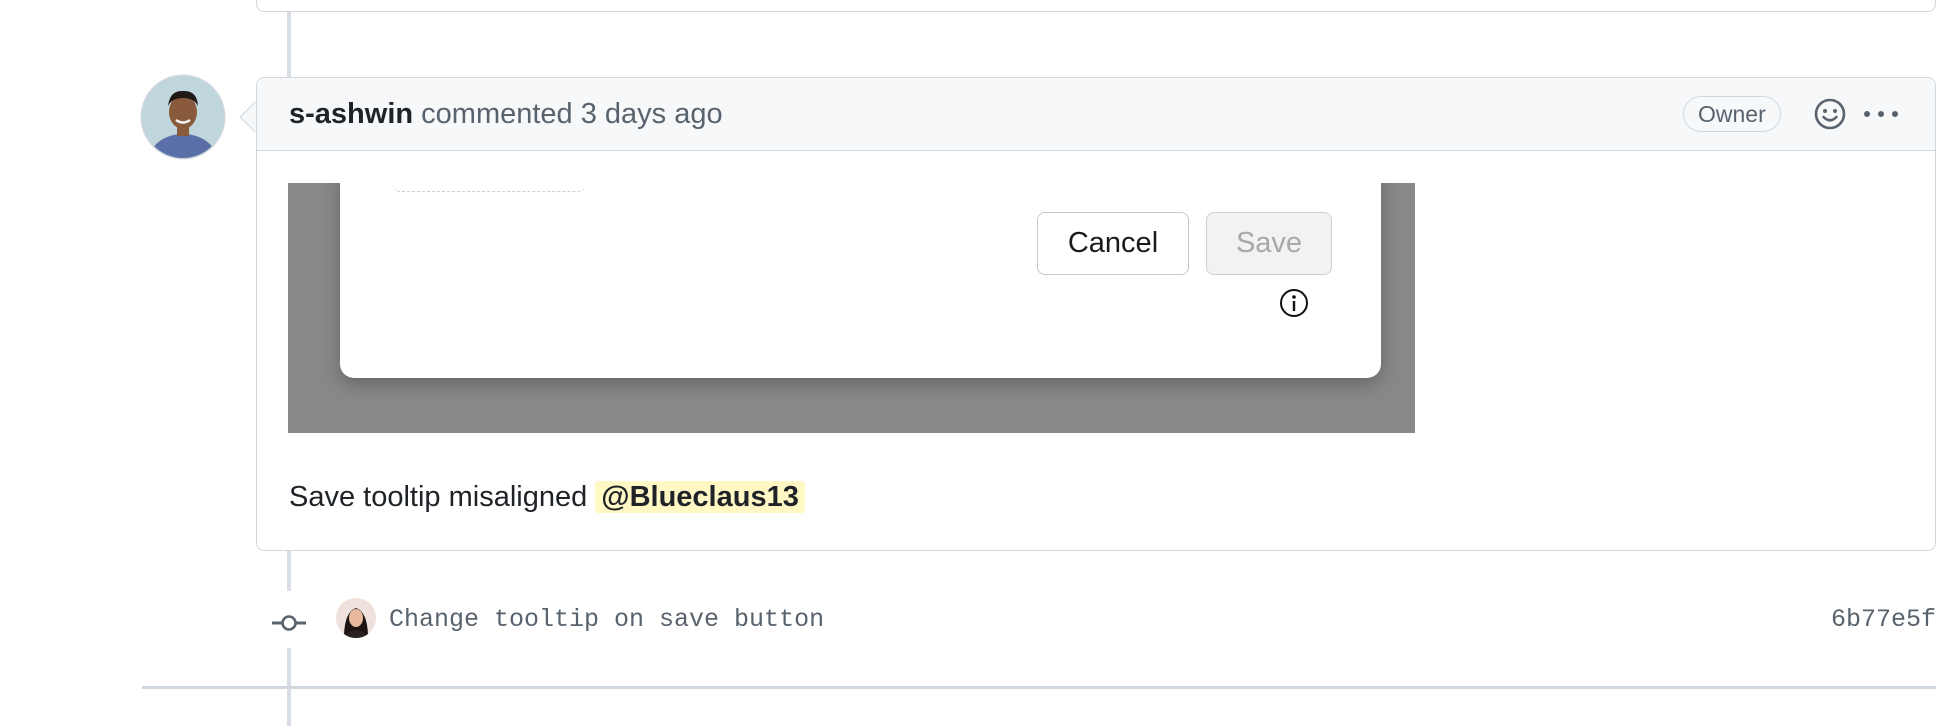 The image size is (1958, 726). I want to click on screenshot-dialog: Cancel Save, so click(860, 280).